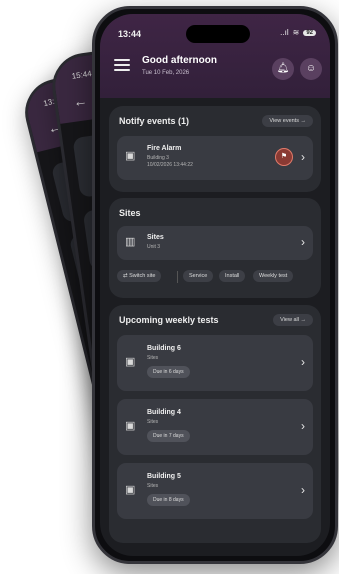 The height and width of the screenshot is (574, 339). What do you see at coordinates (154, 247) in the screenshot?
I see `site-unit: Unit 3` at bounding box center [154, 247].